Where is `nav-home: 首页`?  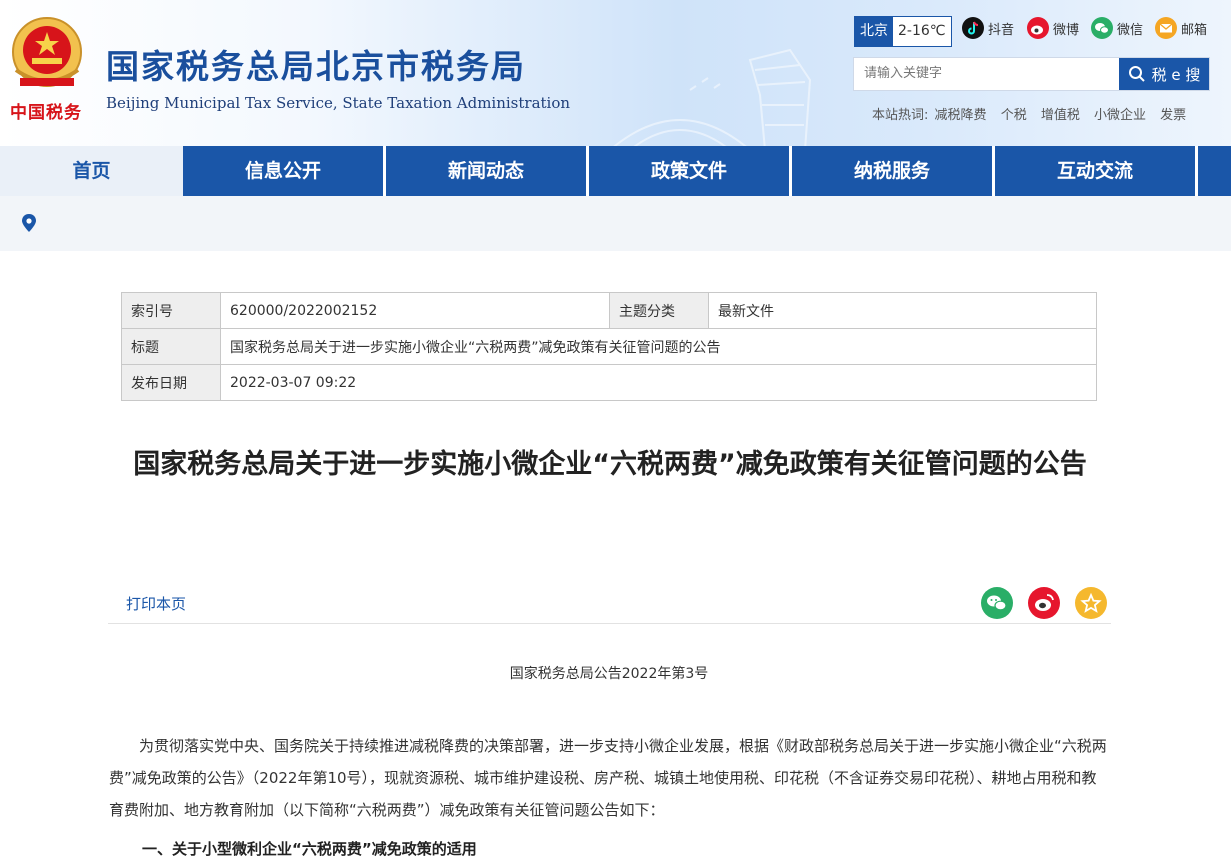
nav-home: 首页 is located at coordinates (91, 171).